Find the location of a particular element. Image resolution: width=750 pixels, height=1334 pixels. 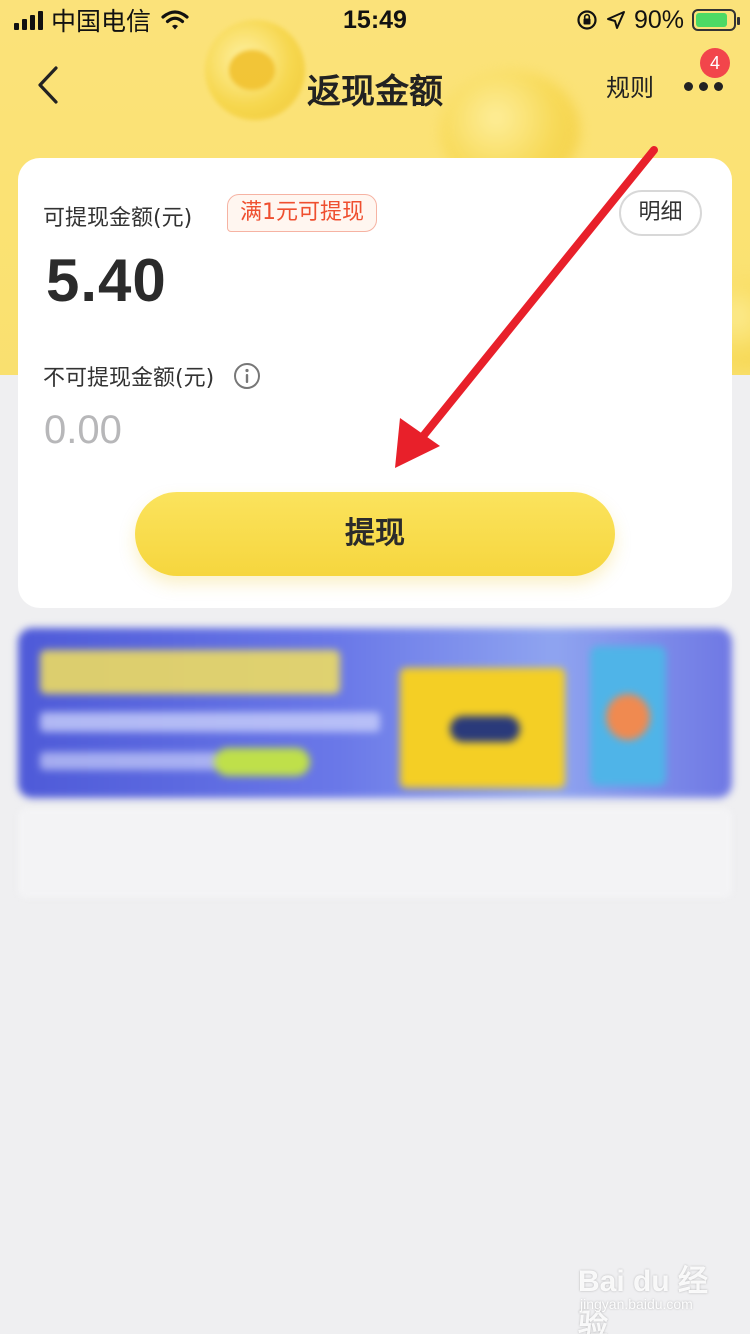

available-amount-value: 5.40 is located at coordinates (106, 280).